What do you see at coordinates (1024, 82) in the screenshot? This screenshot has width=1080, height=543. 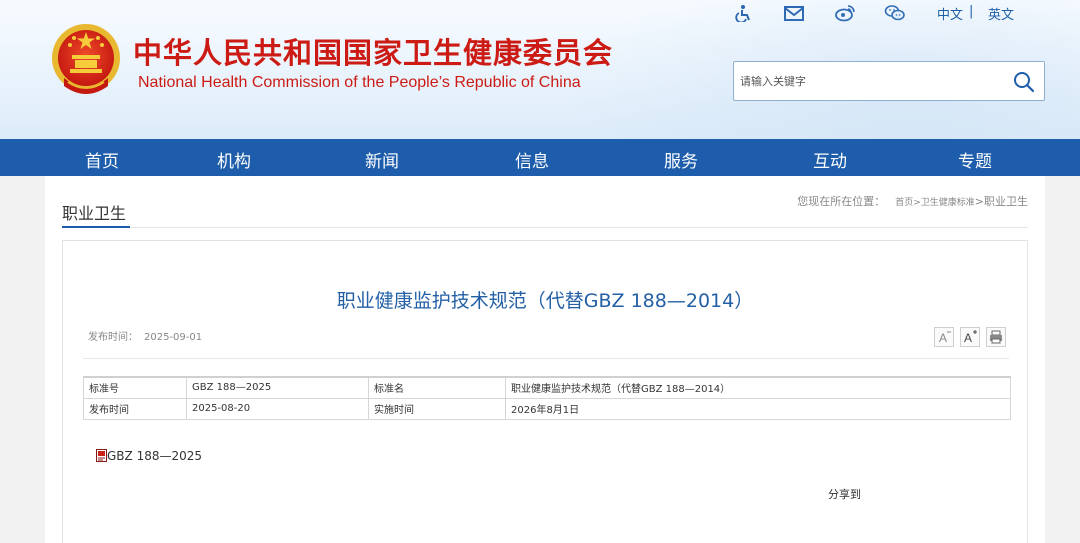 I see `search-icon` at bounding box center [1024, 82].